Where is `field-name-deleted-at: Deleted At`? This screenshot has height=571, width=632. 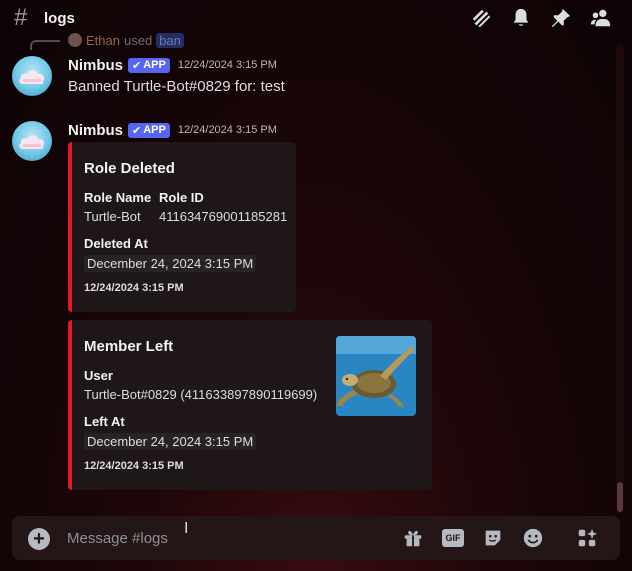
field-name-deleted-at: Deleted At is located at coordinates (116, 243).